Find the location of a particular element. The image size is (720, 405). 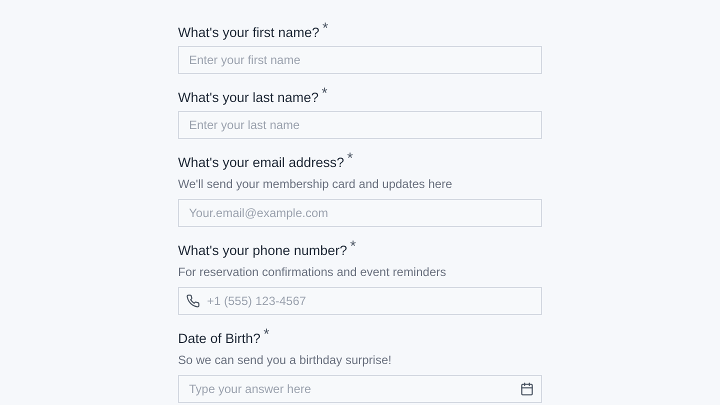

input-field: Enter your first name is located at coordinates (360, 60).